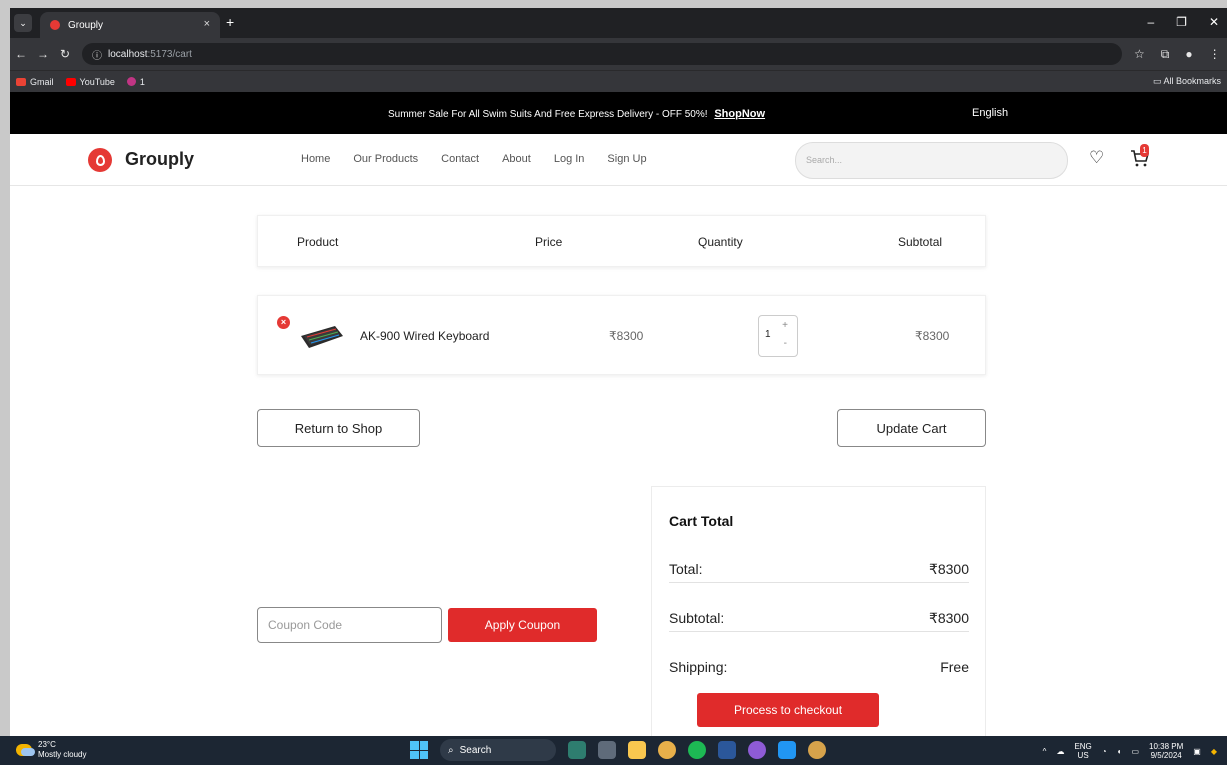 This screenshot has height=765, width=1227. I want to click on restore-icon: ❐, so click(1181, 22).